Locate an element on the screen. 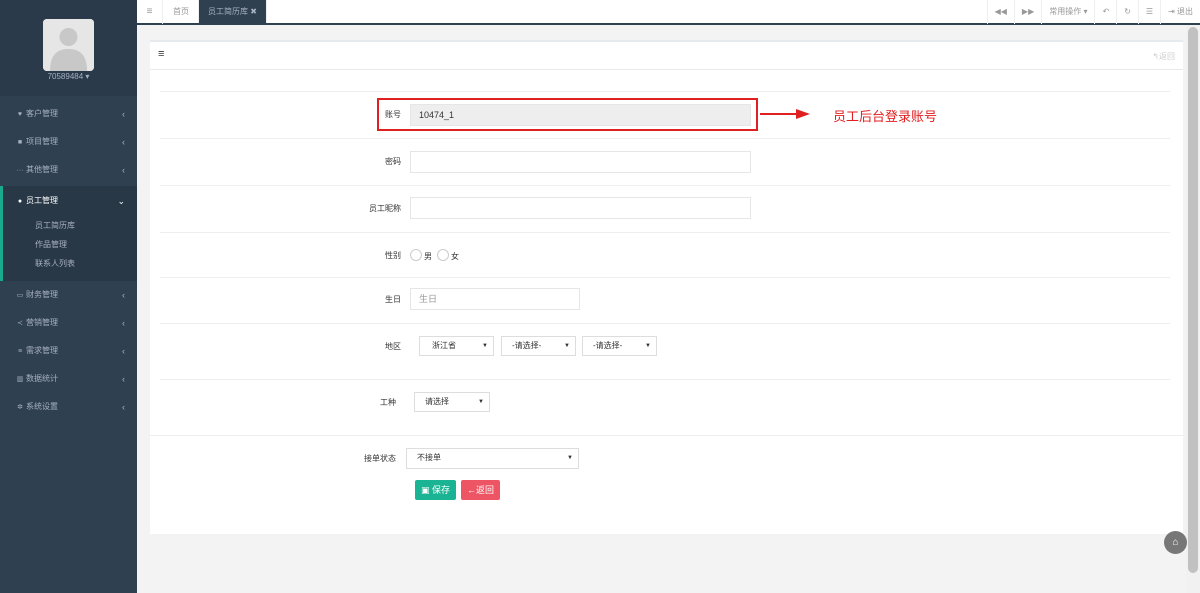 This screenshot has height=593, width=1200. panel-header: ≡ ↰返回 is located at coordinates (666, 56).